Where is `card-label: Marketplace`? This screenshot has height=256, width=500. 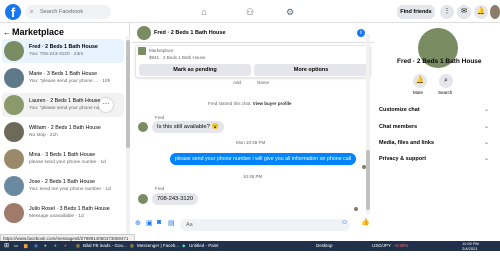
card-label: Marketplace is located at coordinates (161, 50).